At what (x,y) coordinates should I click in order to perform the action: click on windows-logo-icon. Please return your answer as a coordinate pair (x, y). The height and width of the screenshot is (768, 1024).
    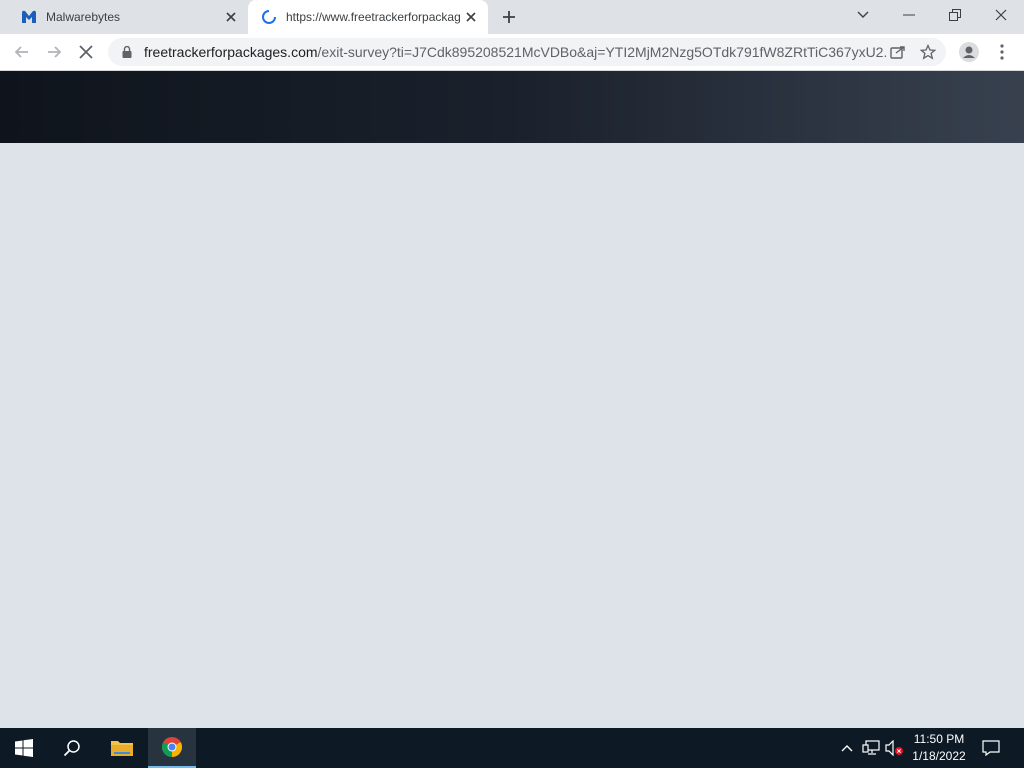
    Looking at the image, I should click on (24, 748).